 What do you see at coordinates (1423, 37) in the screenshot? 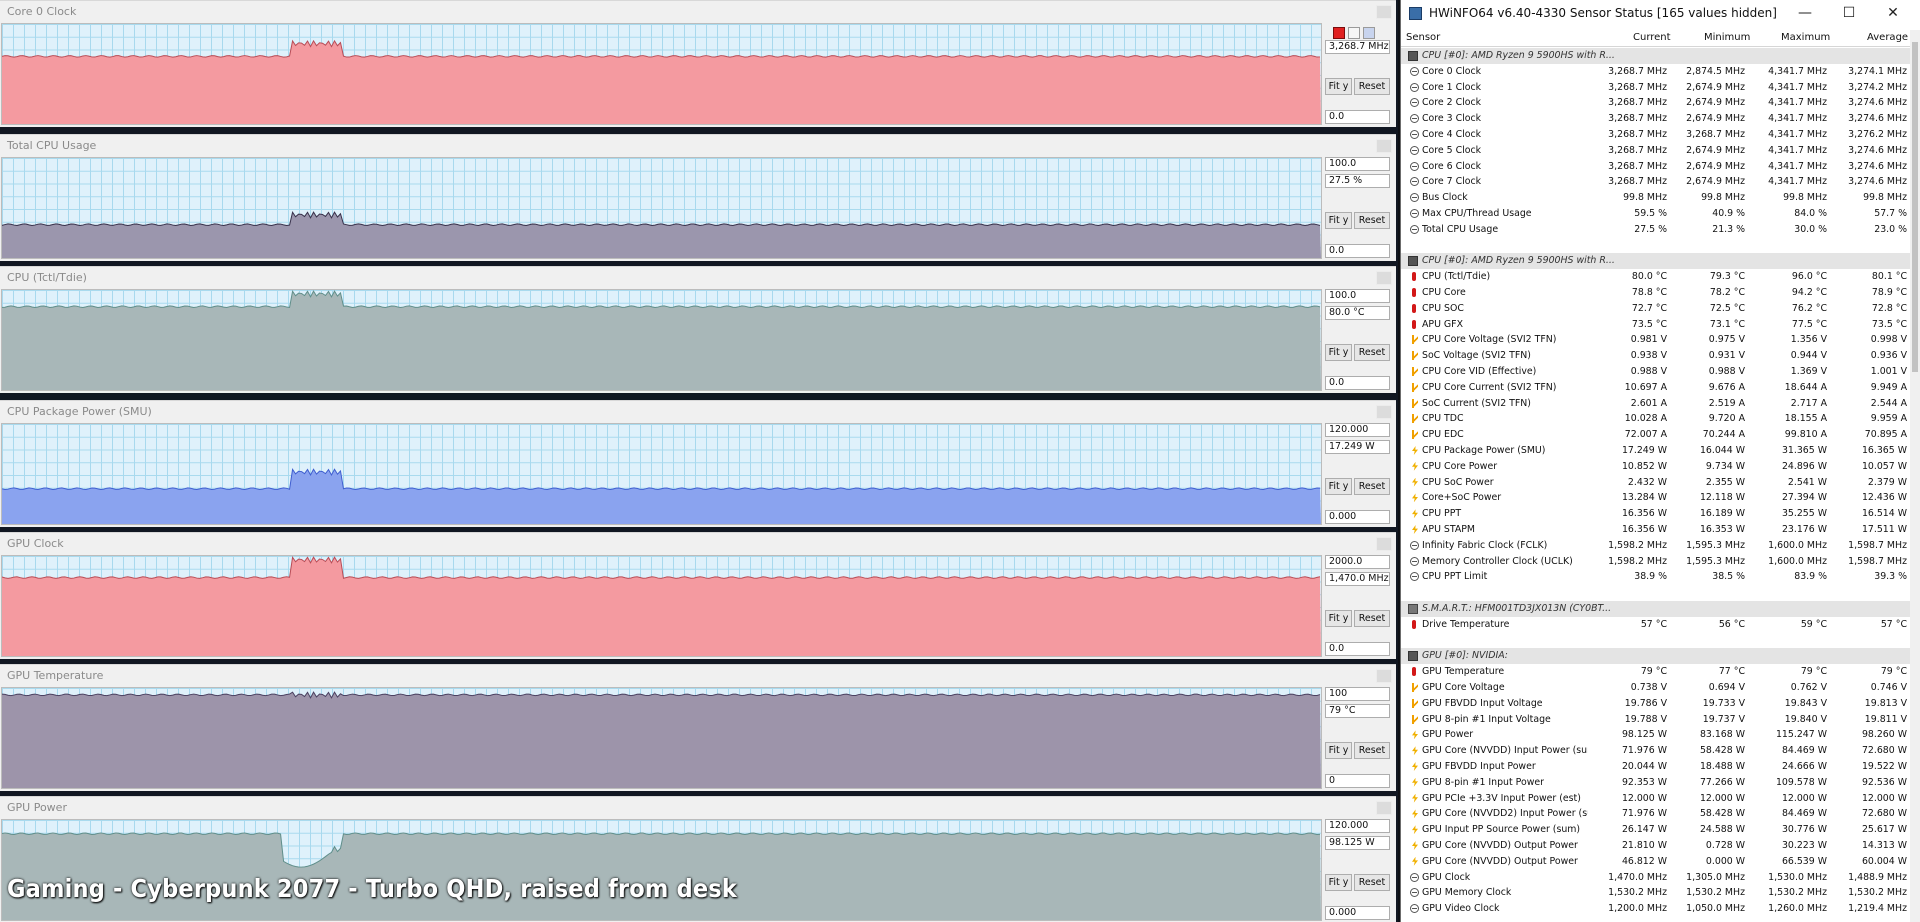
I see `column-sensor: Sensor` at bounding box center [1423, 37].